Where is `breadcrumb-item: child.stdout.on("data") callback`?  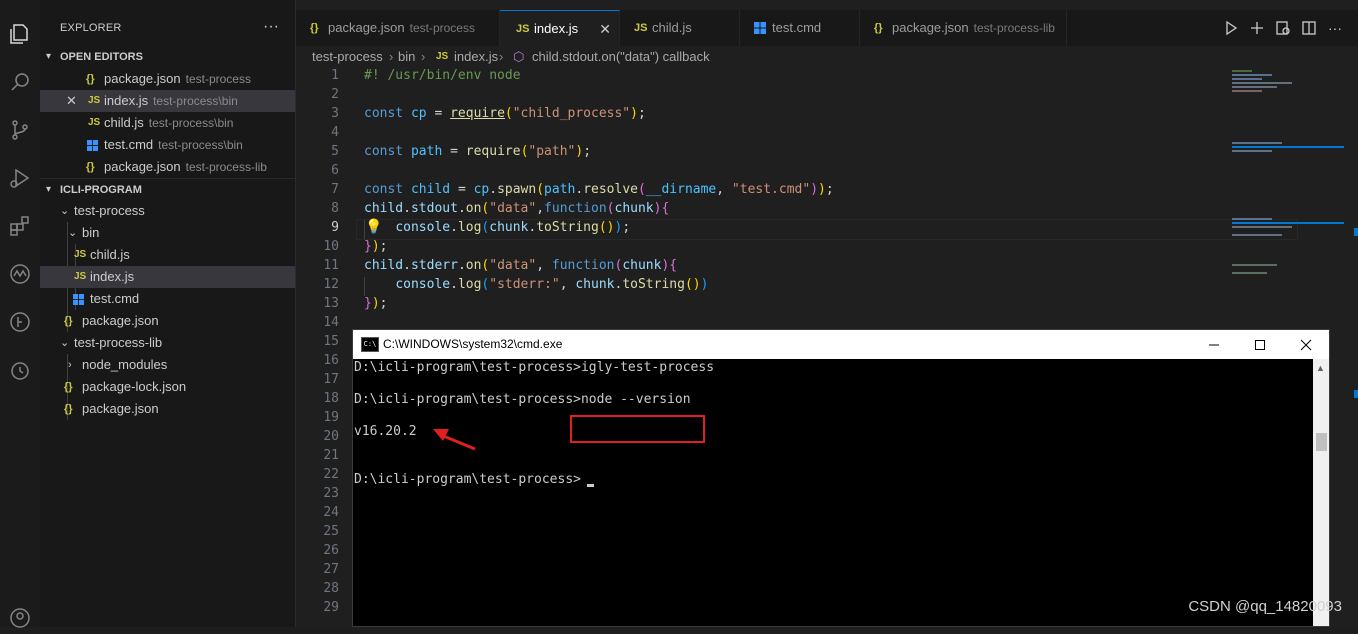 breadcrumb-item: child.stdout.on("data") callback is located at coordinates (621, 57).